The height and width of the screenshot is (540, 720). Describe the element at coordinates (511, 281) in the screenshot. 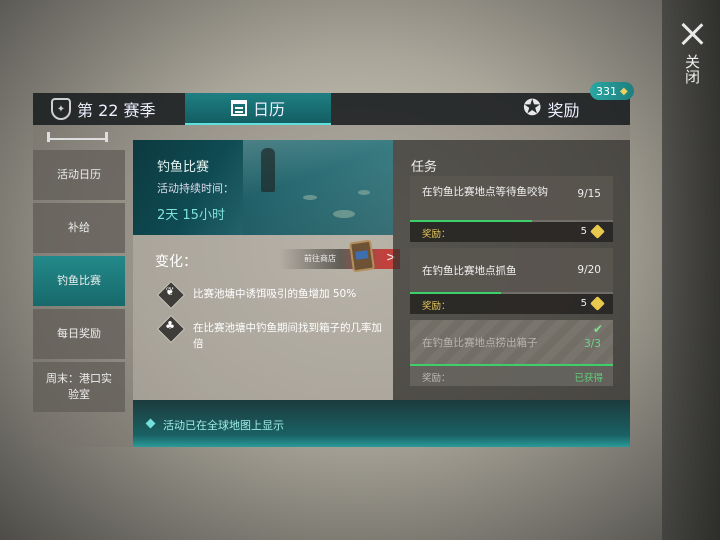

I see `task-item: 在钓鱼比赛地点抓鱼 9/20 奖励： 5` at that location.